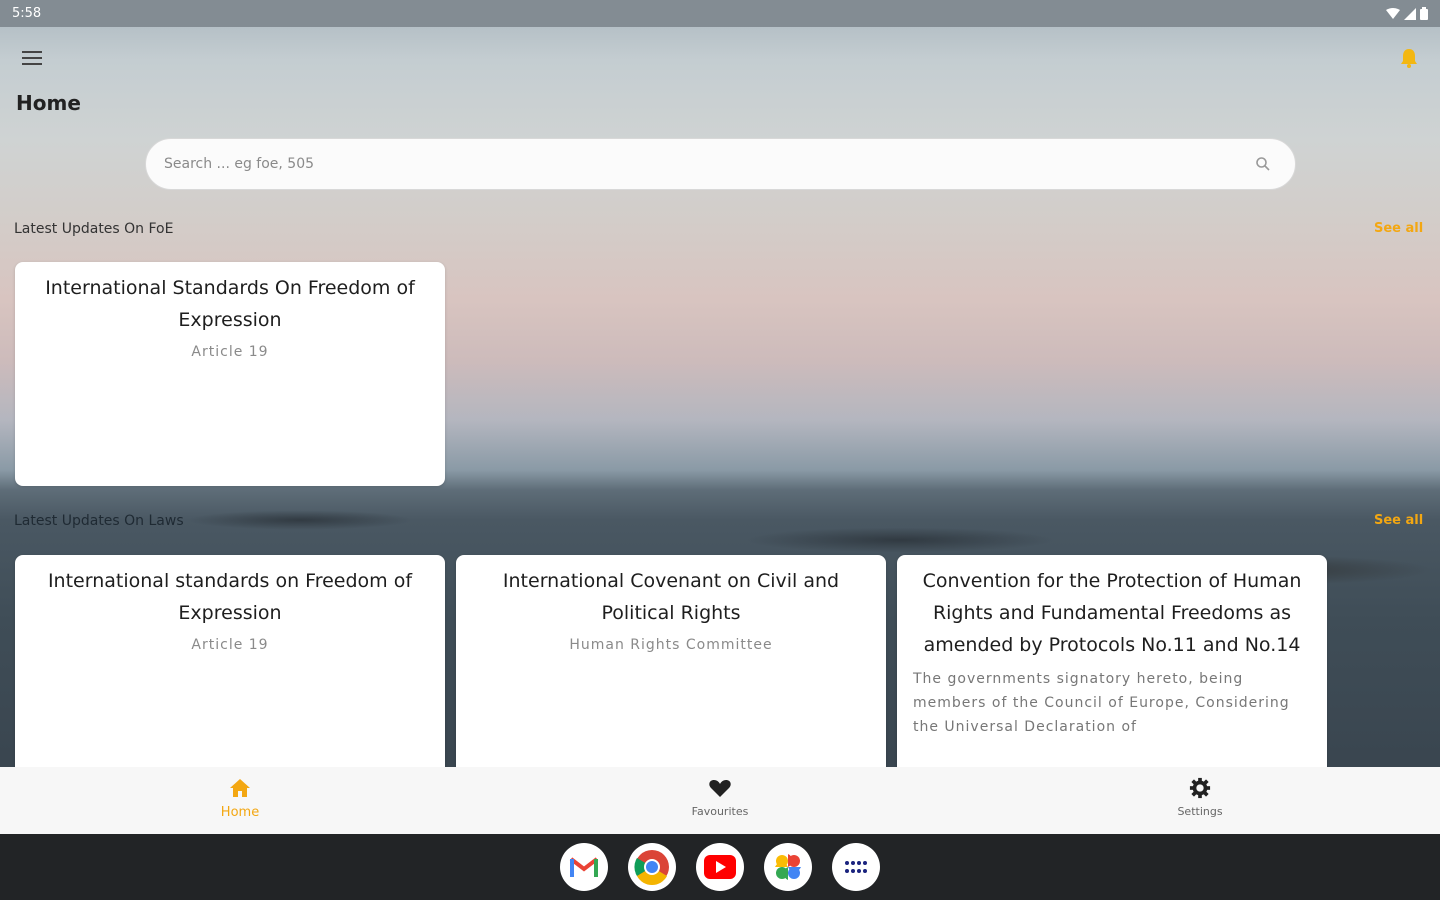  I want to click on youtube-icon, so click(720, 867).